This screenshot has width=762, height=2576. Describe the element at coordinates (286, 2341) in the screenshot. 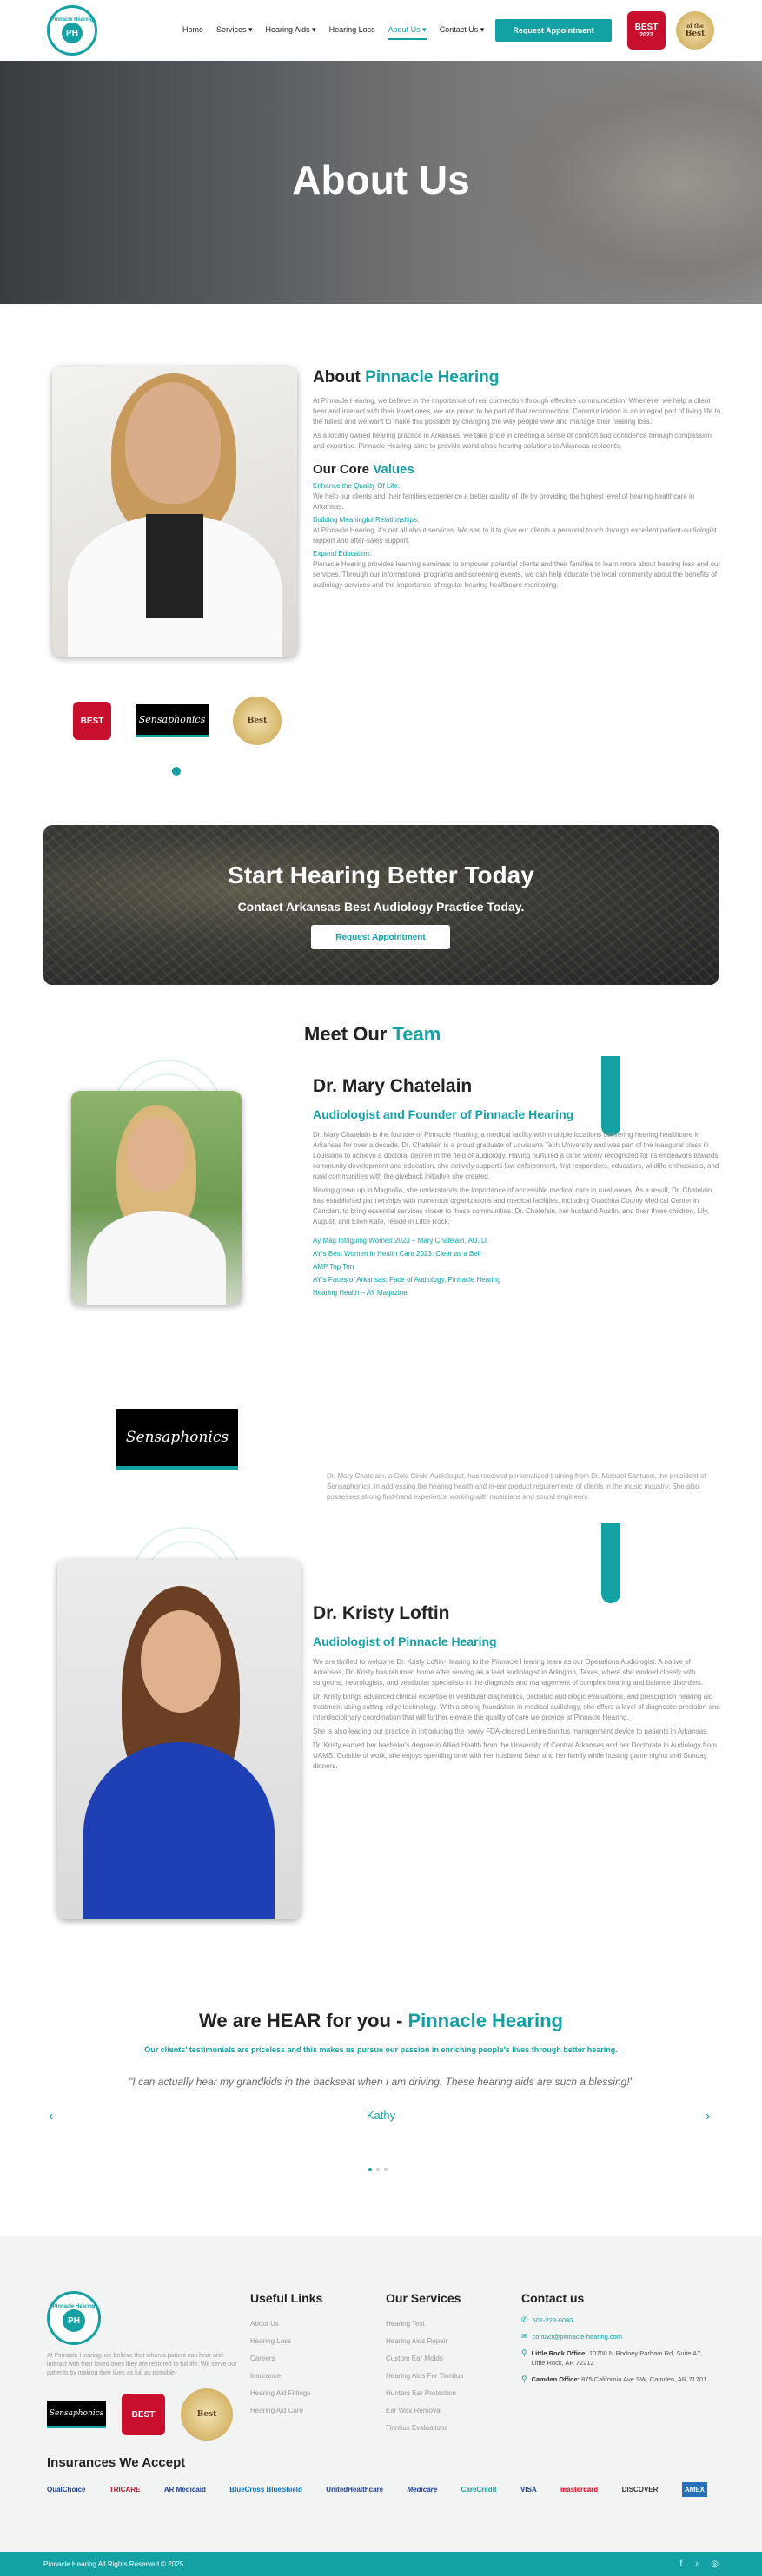

I see `footer-link: Hearing Loss` at that location.